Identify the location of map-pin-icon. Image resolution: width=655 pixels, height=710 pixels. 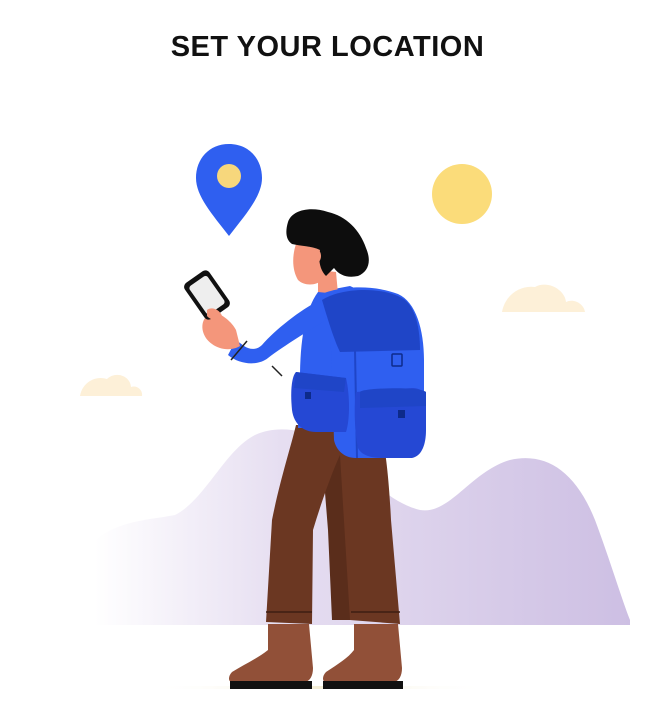
(229, 190).